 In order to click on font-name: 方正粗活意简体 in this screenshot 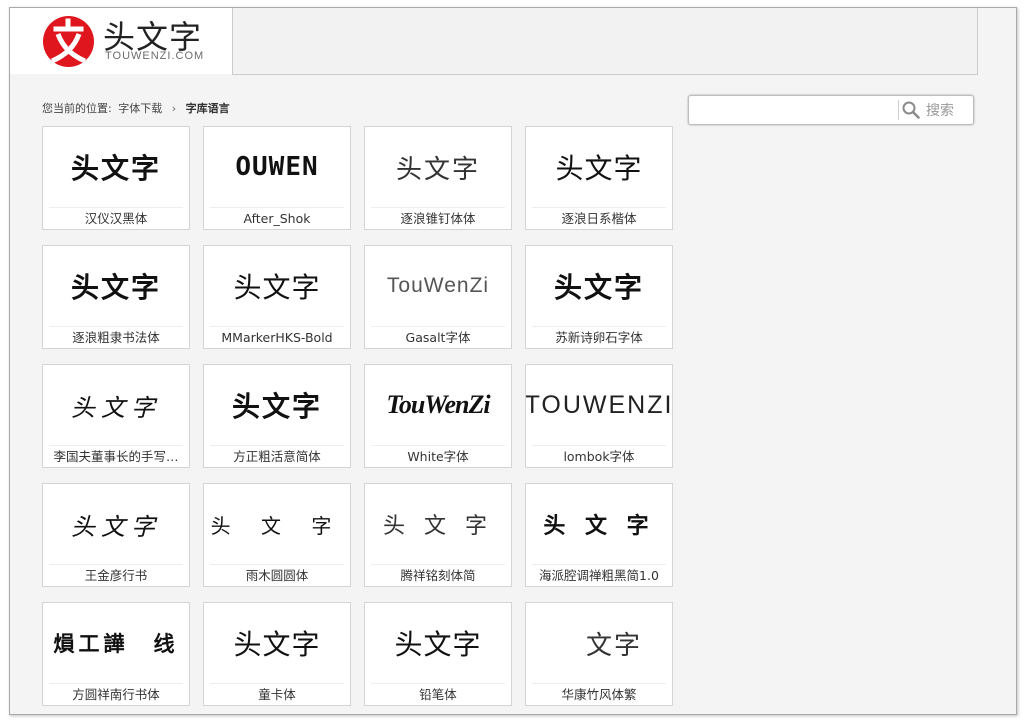, I will do `click(277, 456)`.